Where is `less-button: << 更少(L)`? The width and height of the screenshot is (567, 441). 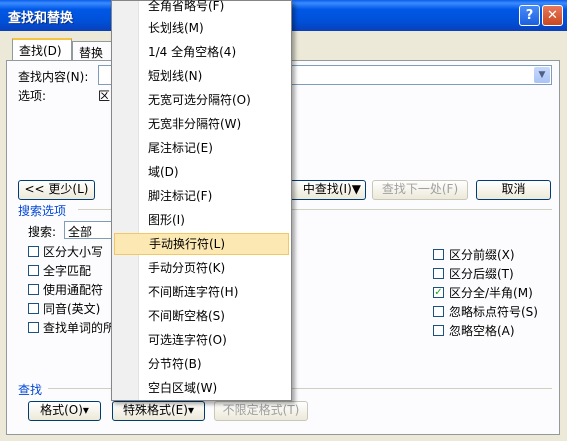
less-button: << 更少(L) is located at coordinates (56, 190).